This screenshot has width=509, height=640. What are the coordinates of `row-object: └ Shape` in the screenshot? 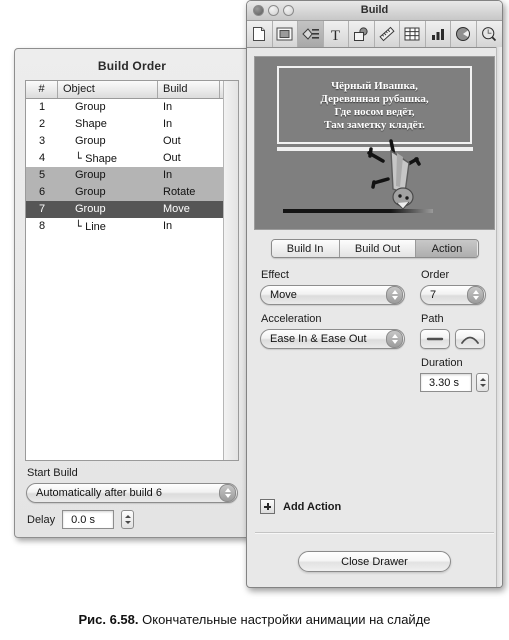 It's located at (96, 158).